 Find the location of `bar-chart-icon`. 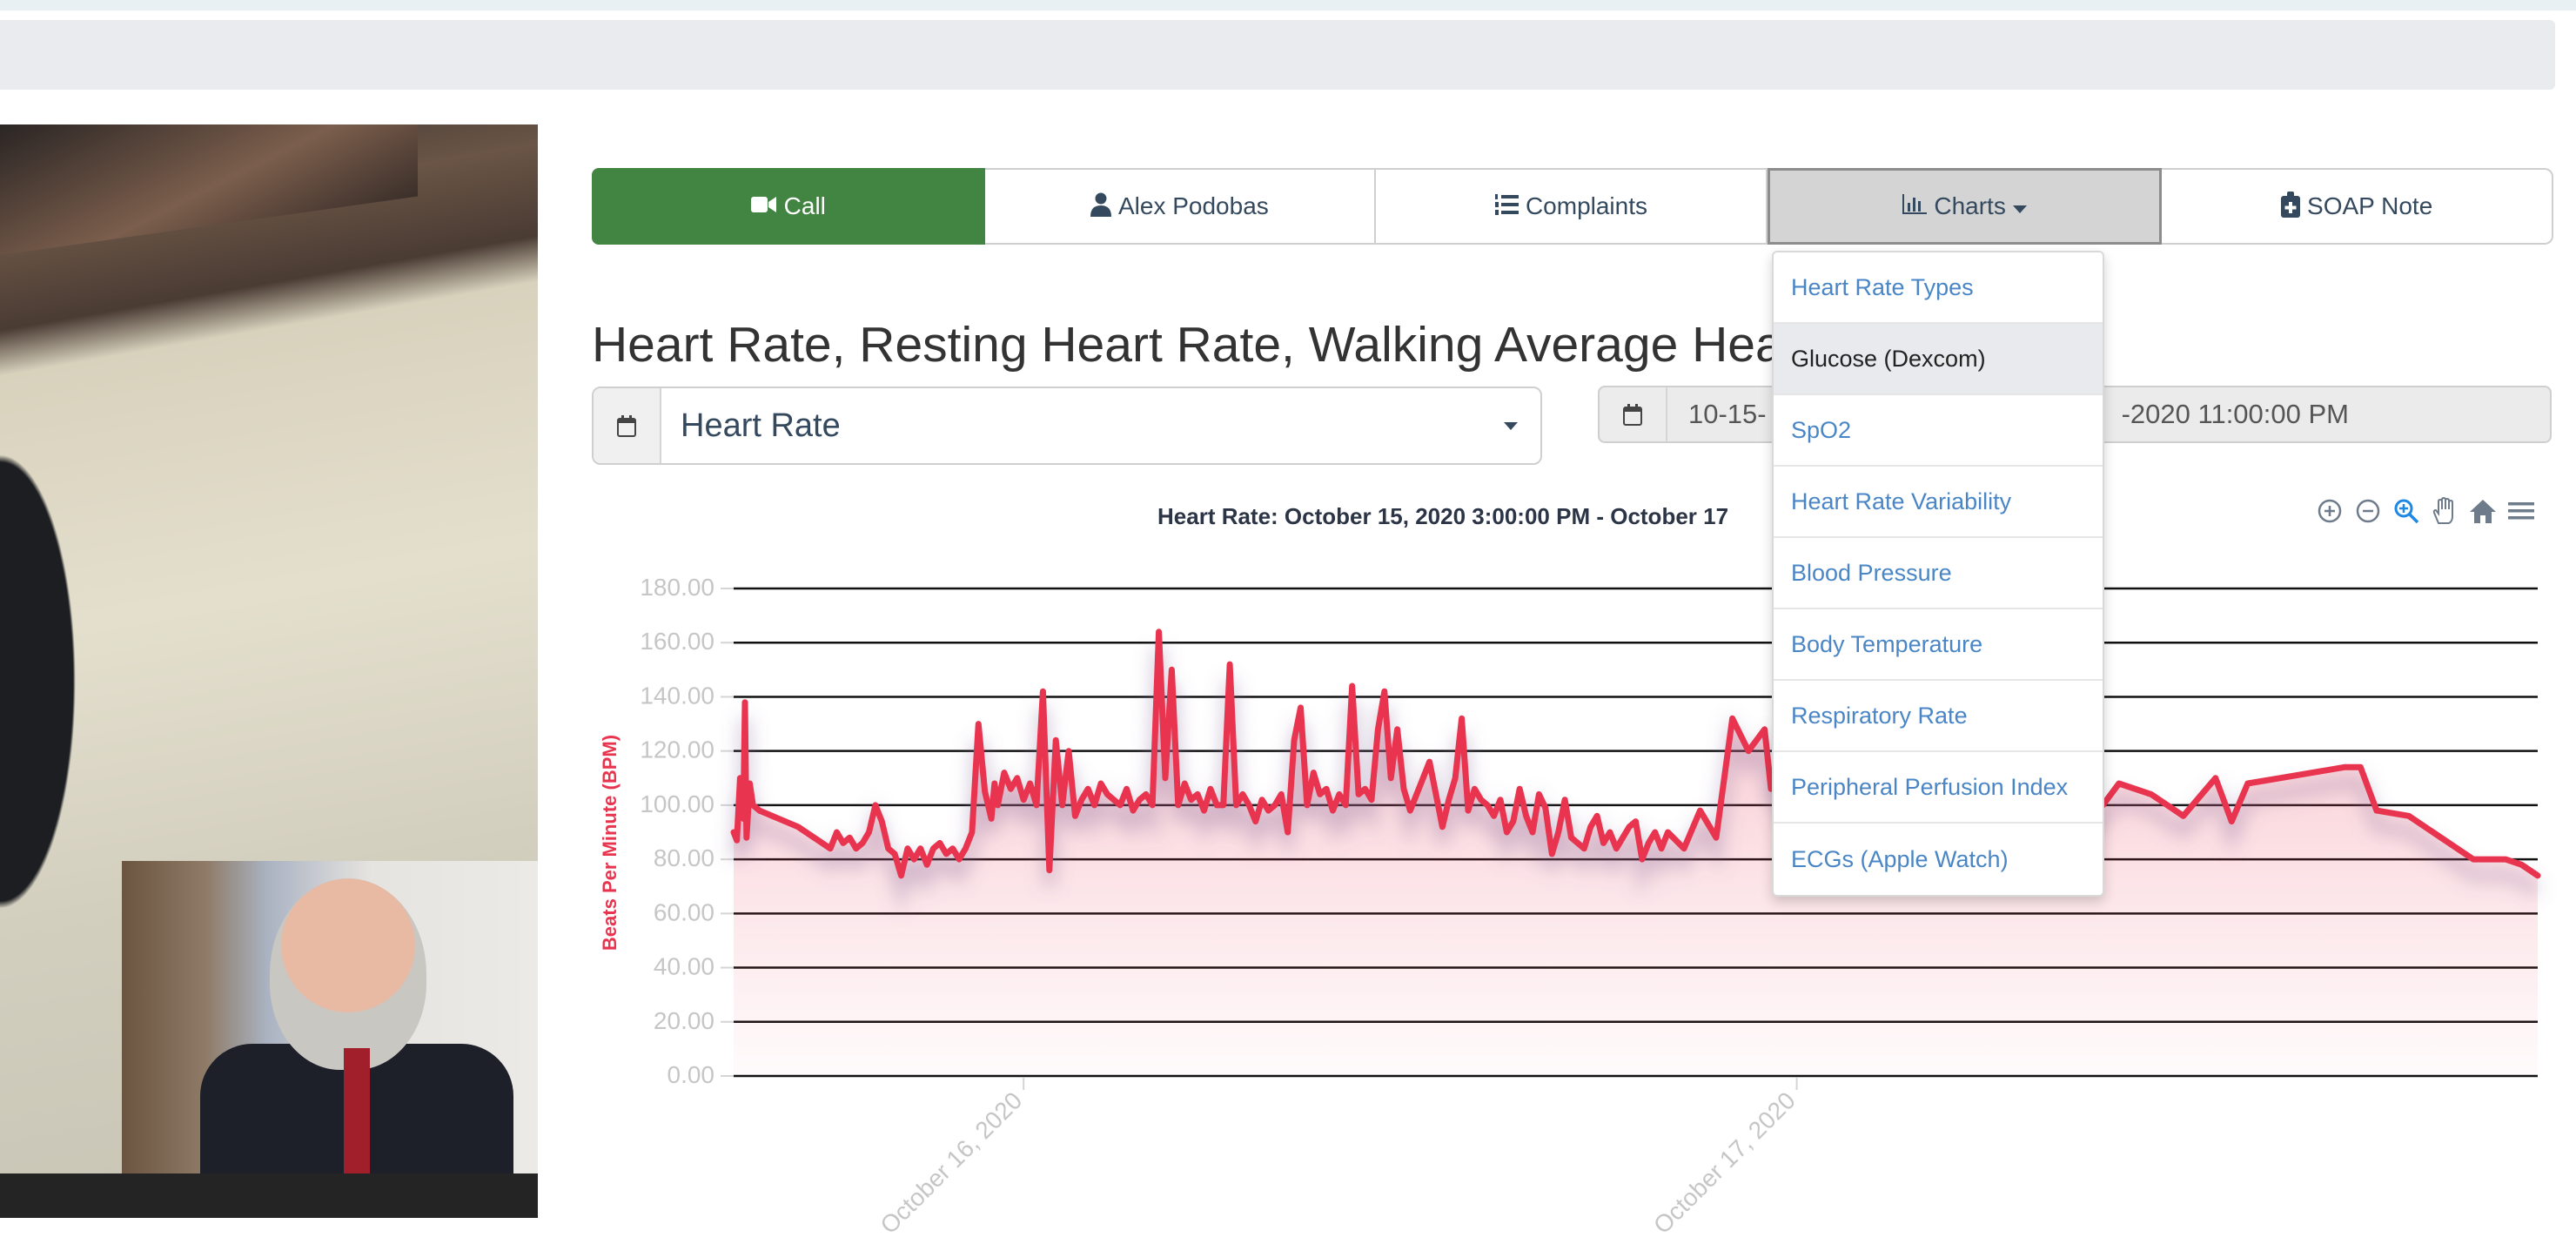

bar-chart-icon is located at coordinates (1915, 206).